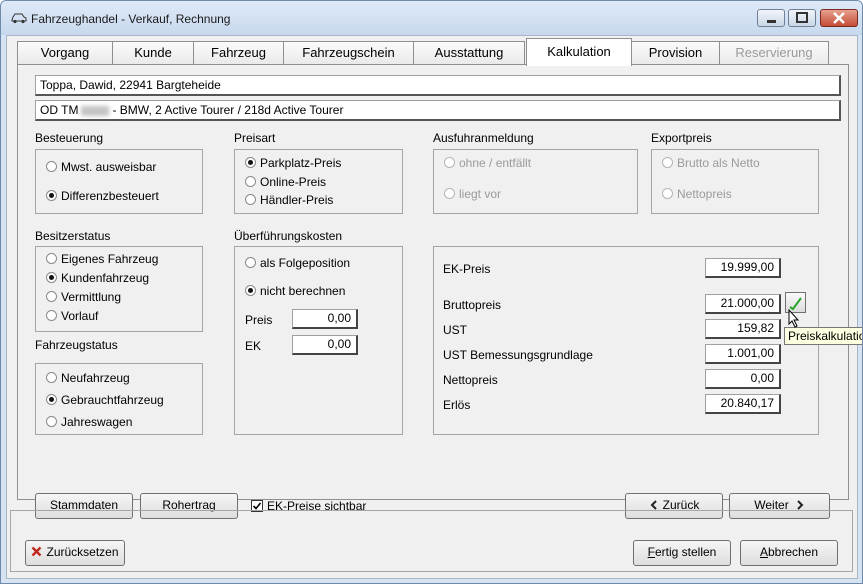 The image size is (863, 584). What do you see at coordinates (718, 163) in the screenshot?
I see `radio-label: Brutto als Netto` at bounding box center [718, 163].